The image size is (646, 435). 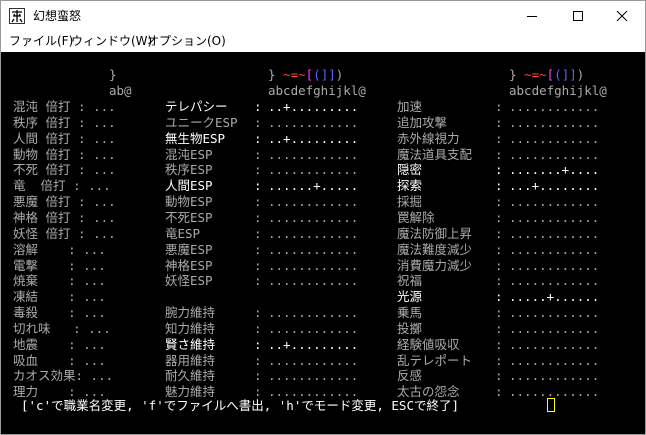 I want to click on ability-label: 罠解除, so click(x=416, y=217).